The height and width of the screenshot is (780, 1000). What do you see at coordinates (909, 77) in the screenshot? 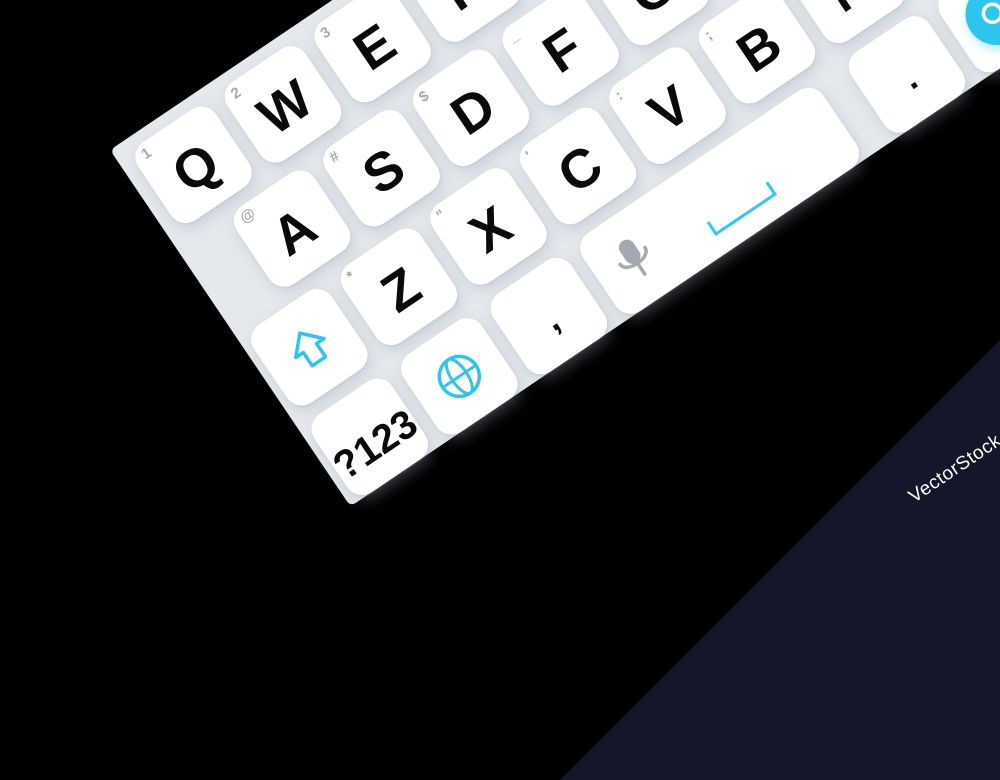
I see `period-key-label: .` at bounding box center [909, 77].